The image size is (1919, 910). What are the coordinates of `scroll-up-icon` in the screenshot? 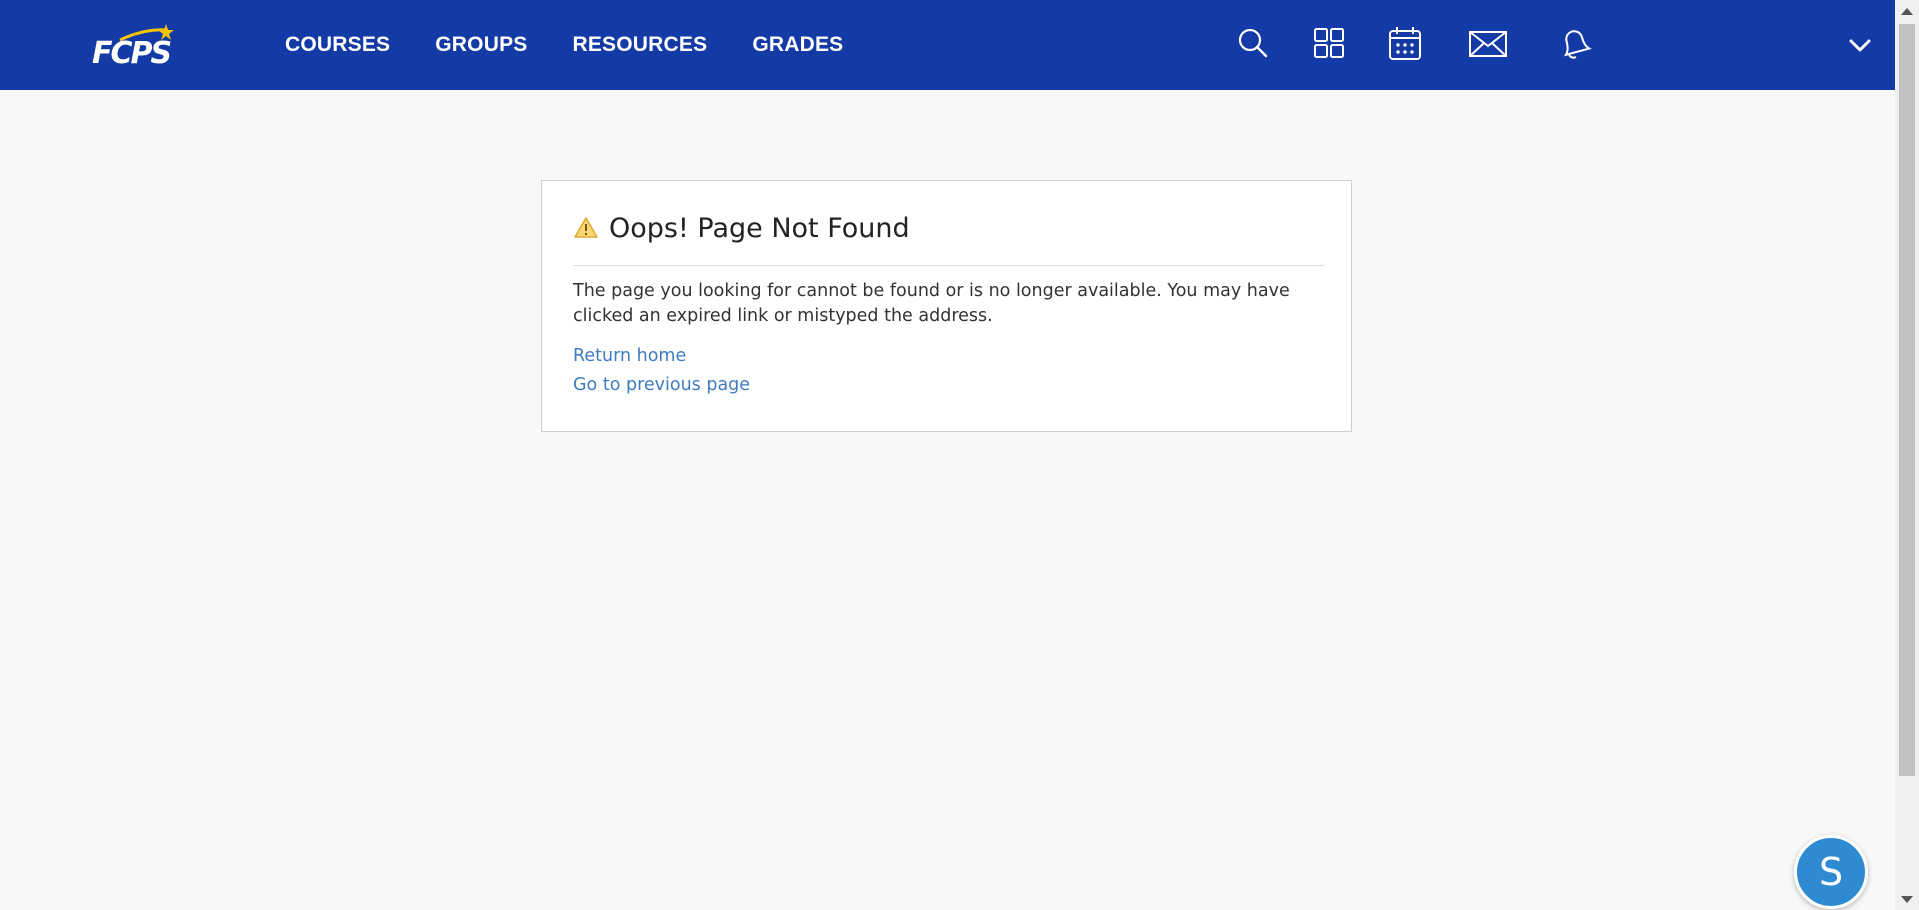 It's located at (1907, 11).